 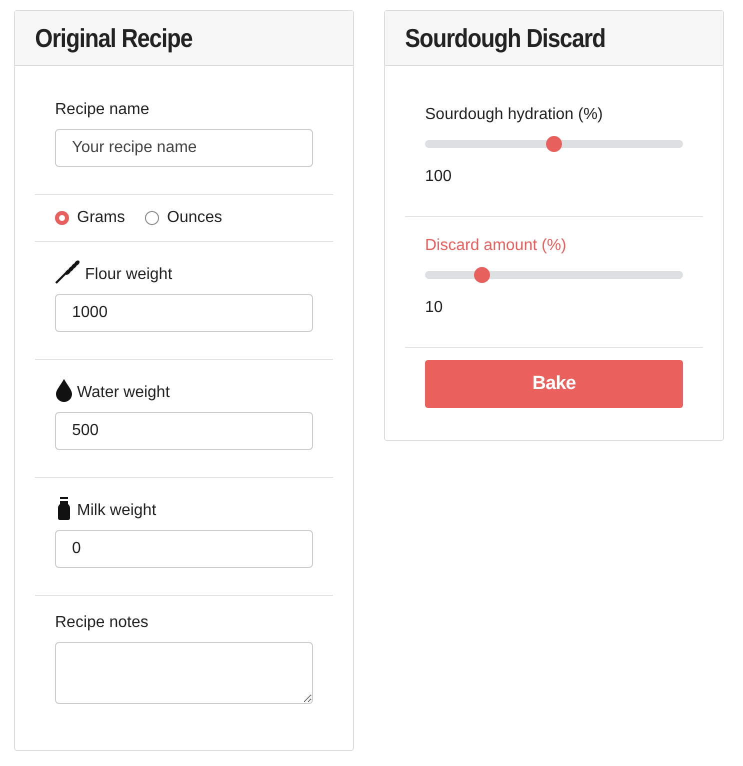 What do you see at coordinates (496, 246) in the screenshot?
I see `slider-label: Discard amount (%)` at bounding box center [496, 246].